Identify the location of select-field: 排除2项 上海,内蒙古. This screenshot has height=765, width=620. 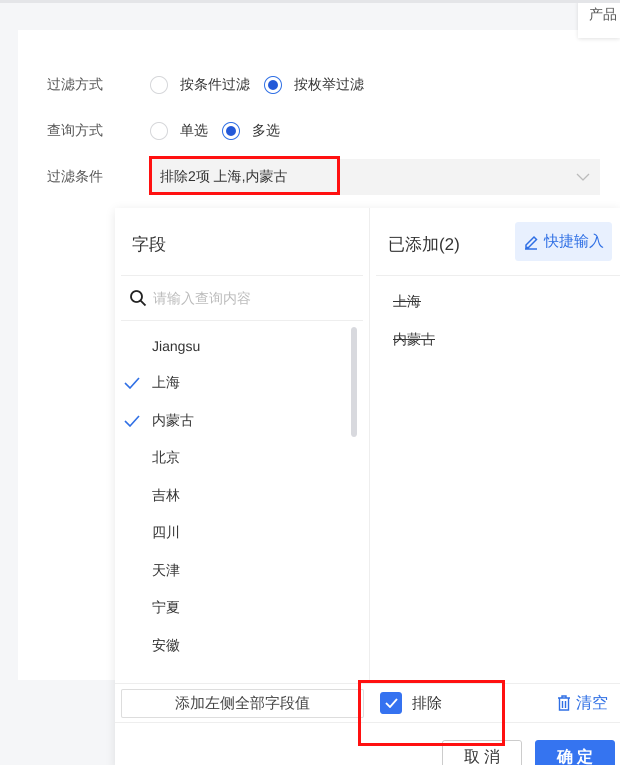
(375, 177).